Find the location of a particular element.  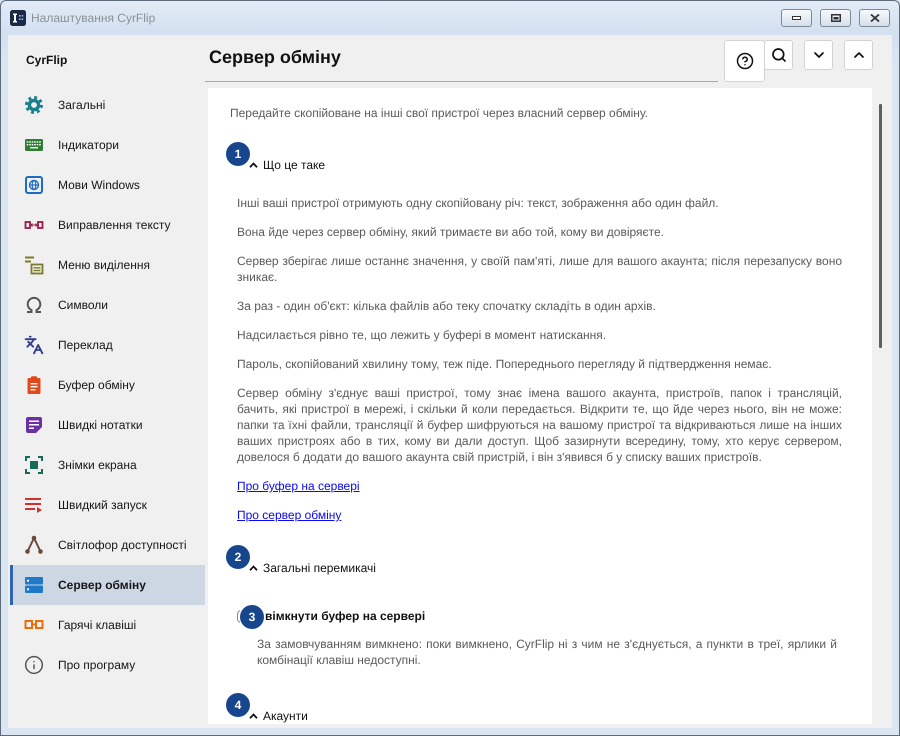

minimize-icon is located at coordinates (796, 18).